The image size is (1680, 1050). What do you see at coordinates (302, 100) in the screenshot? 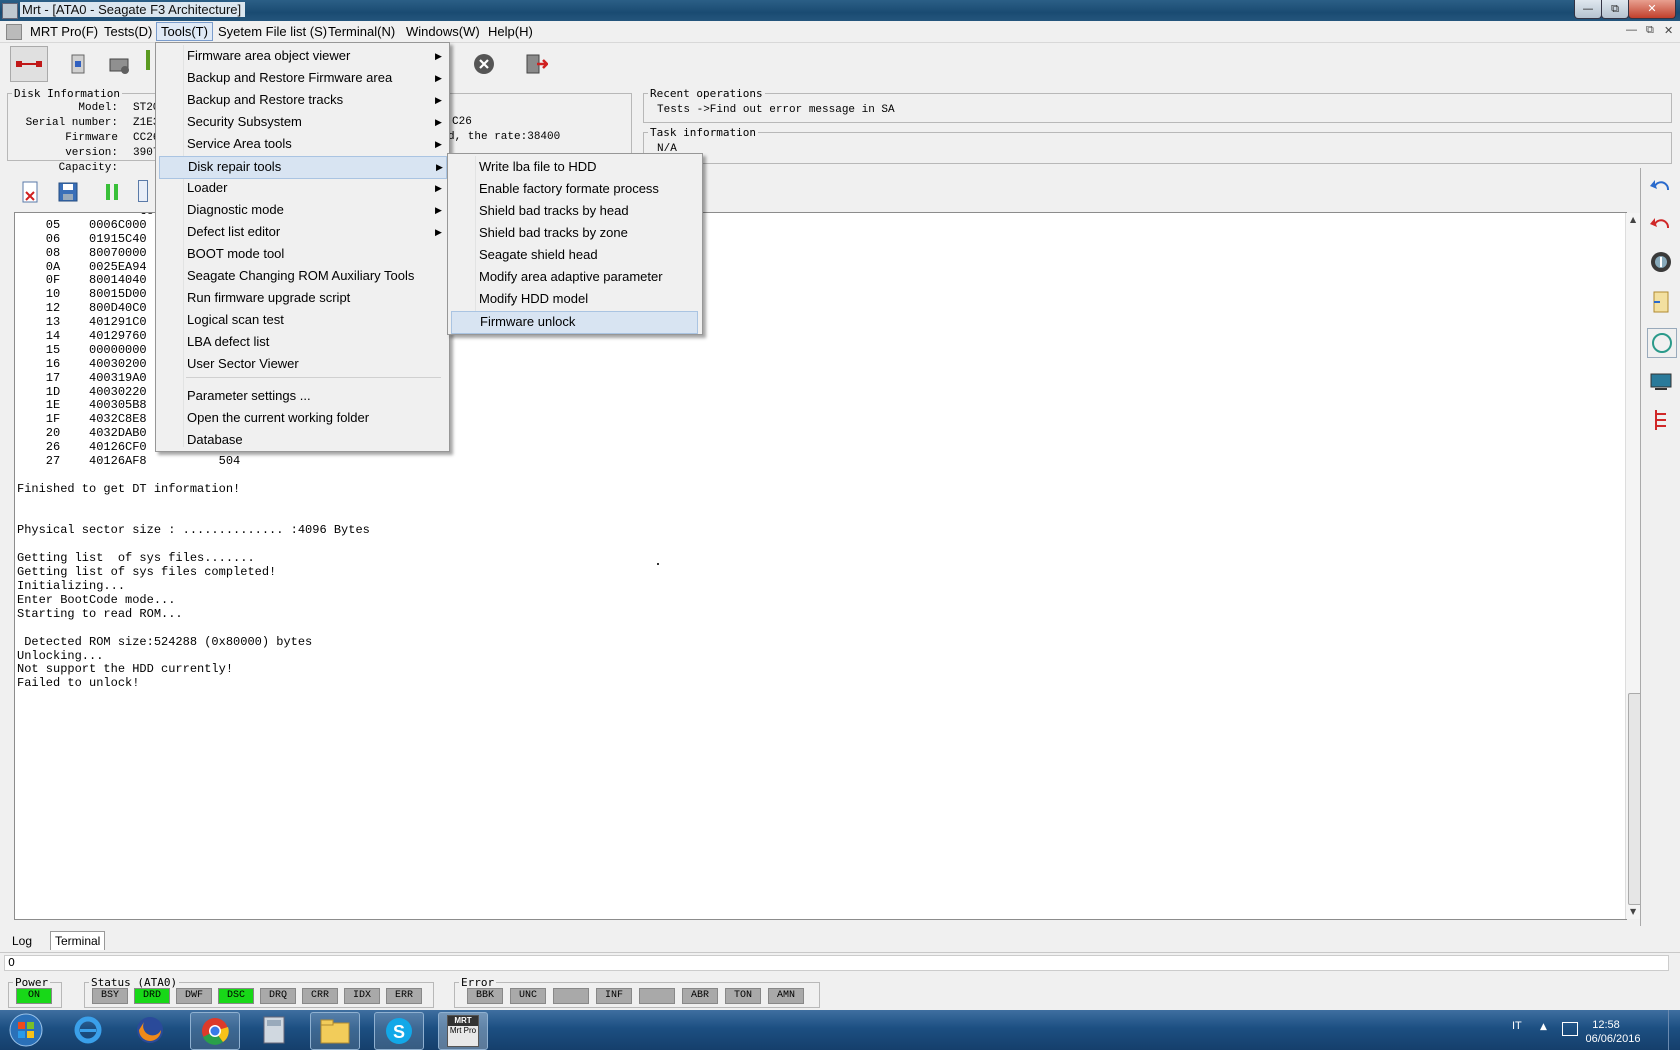
I see `tools-menu-item: Backup and Restore tracks ▶` at bounding box center [302, 100].